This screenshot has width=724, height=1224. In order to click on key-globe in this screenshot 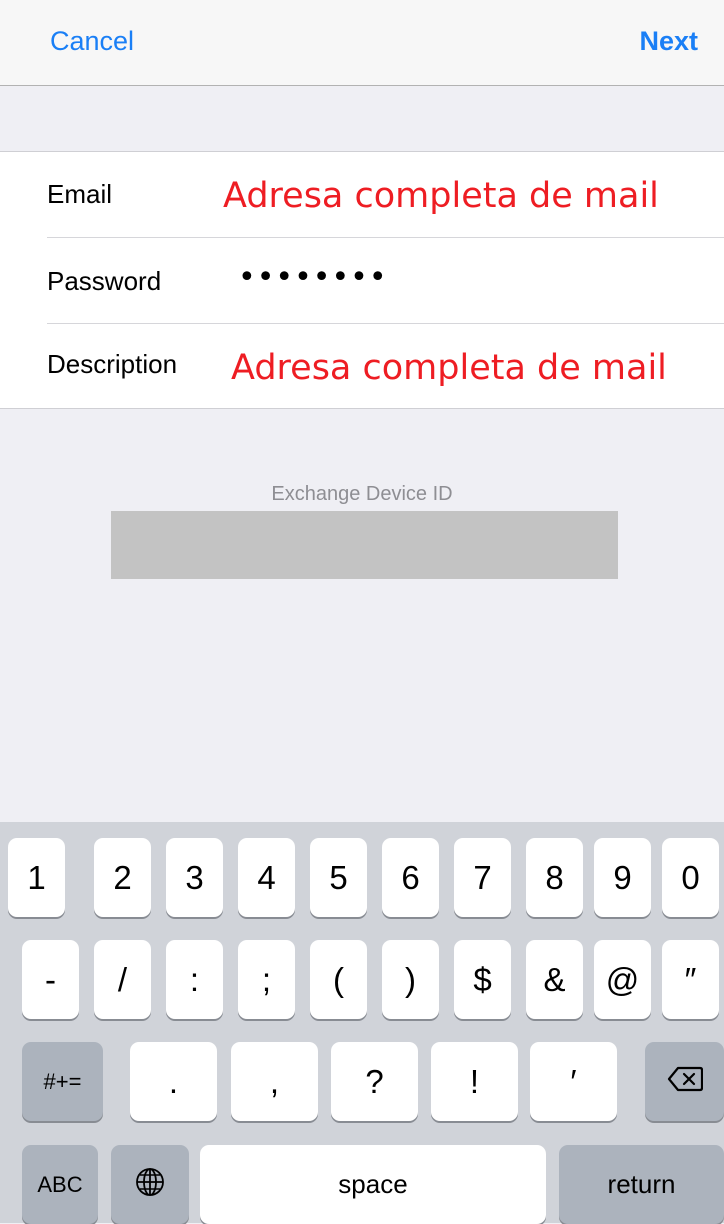, I will do `click(150, 1184)`.